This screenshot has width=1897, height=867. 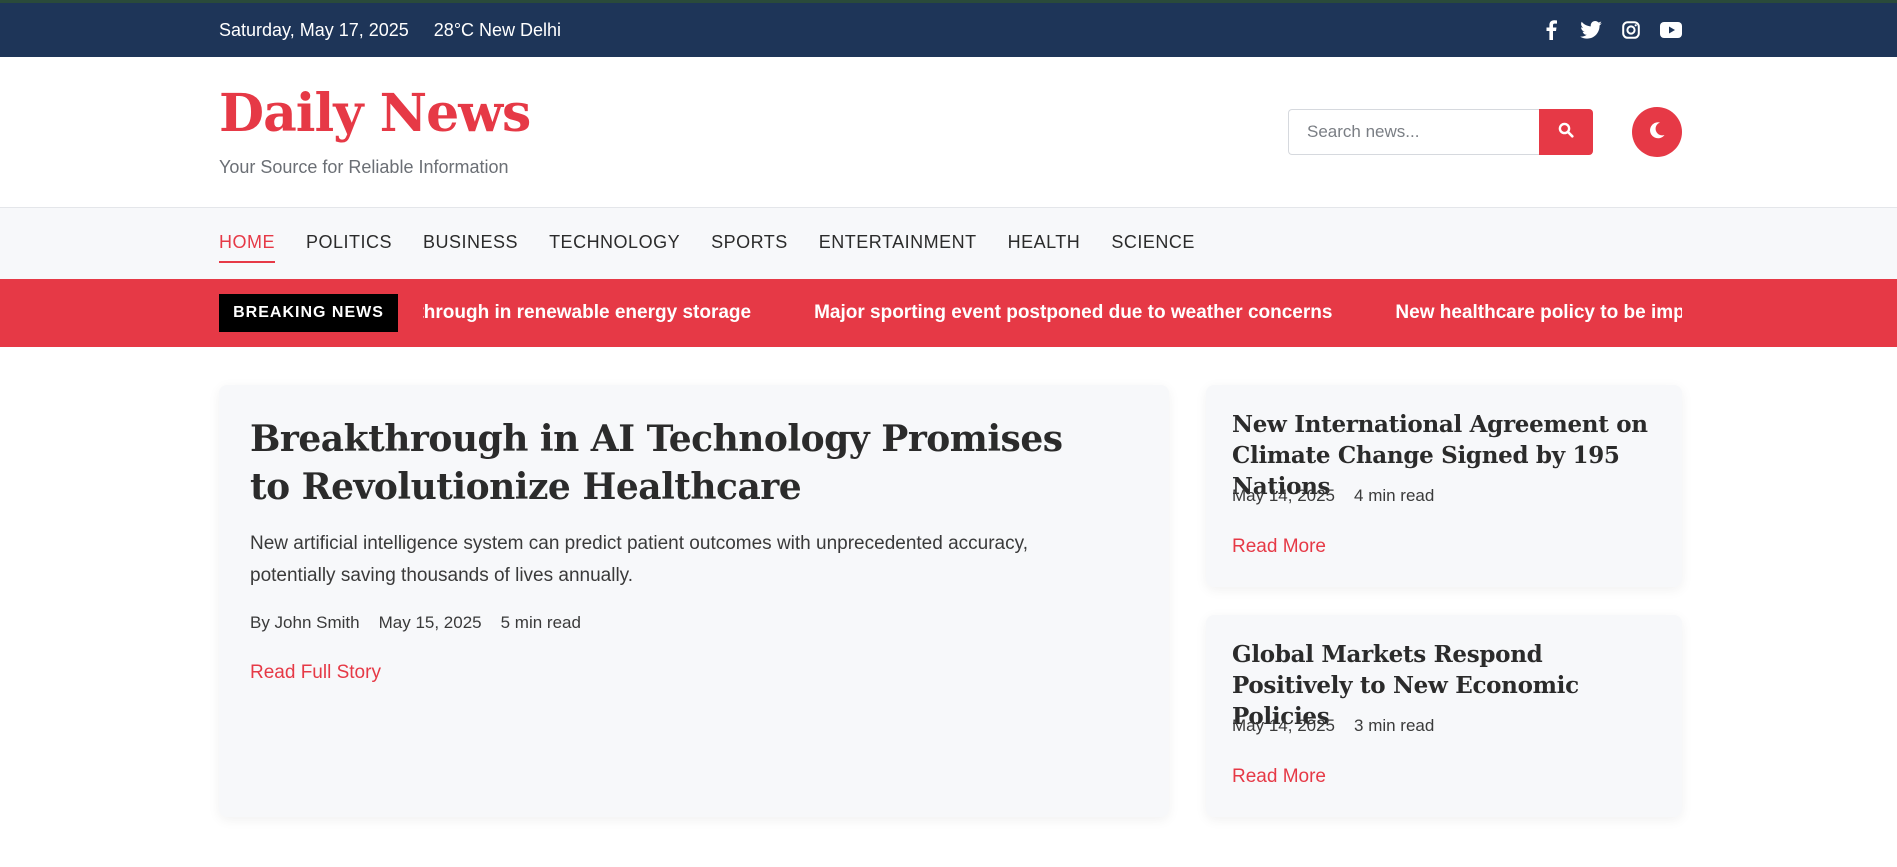 What do you see at coordinates (749, 243) in the screenshot?
I see `nav-item-sports: SPORTS` at bounding box center [749, 243].